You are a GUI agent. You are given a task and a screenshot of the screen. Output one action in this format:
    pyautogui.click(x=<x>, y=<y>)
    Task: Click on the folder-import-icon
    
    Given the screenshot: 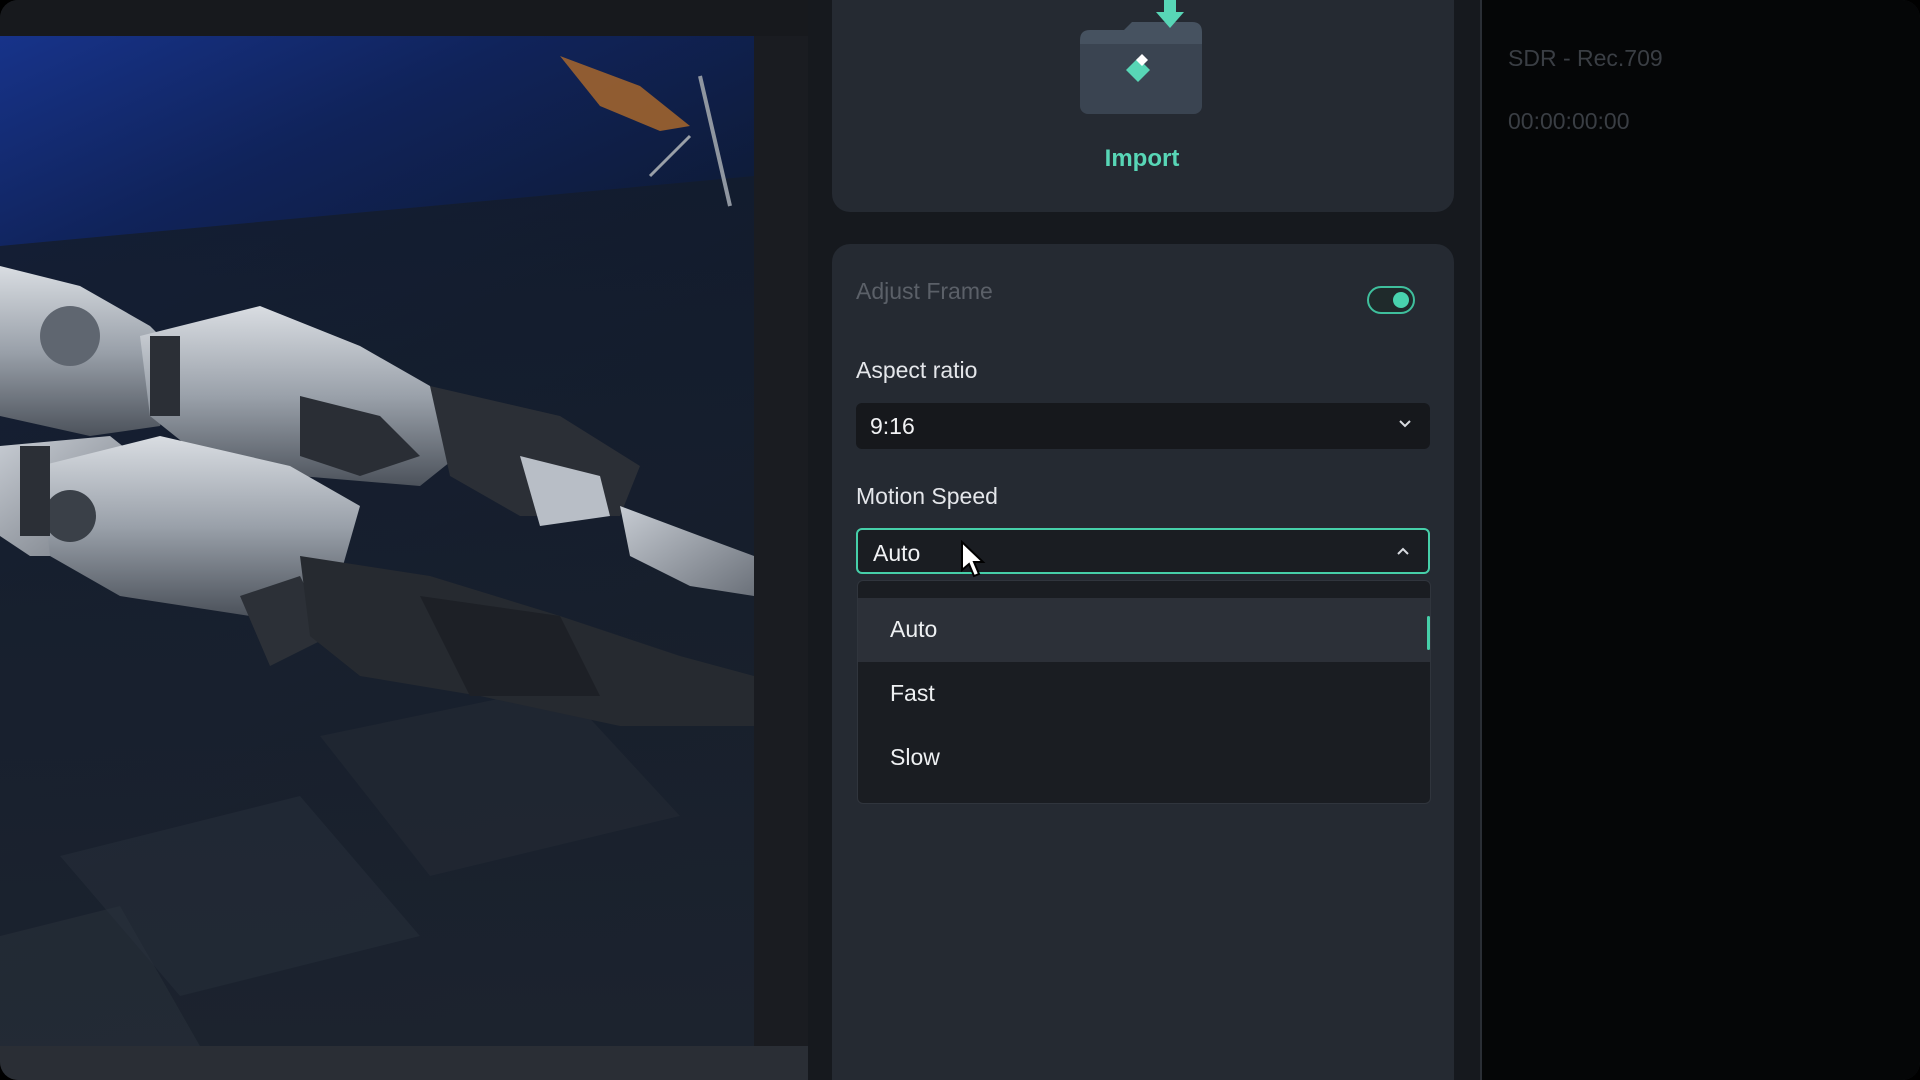 What is the action you would take?
    pyautogui.click(x=1141, y=60)
    